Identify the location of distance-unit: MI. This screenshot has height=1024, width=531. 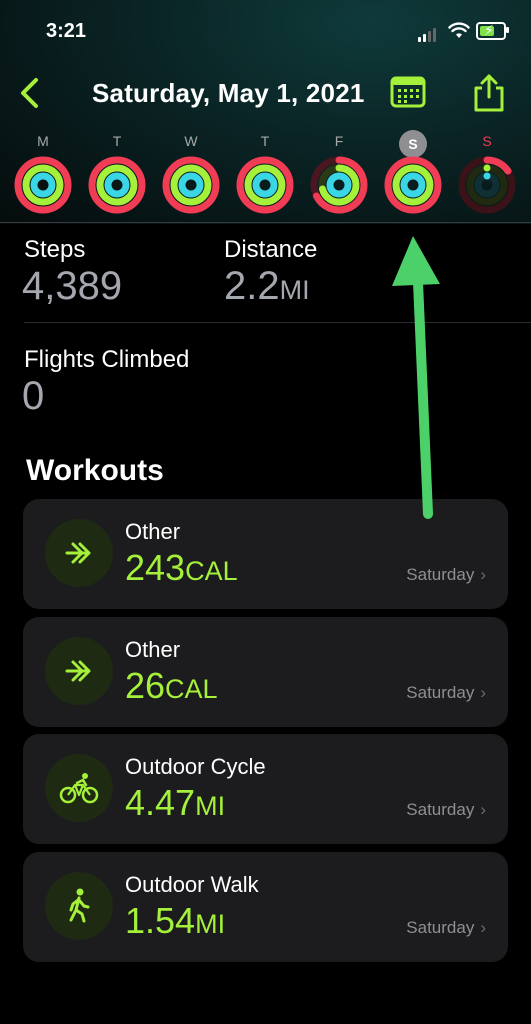
(294, 290).